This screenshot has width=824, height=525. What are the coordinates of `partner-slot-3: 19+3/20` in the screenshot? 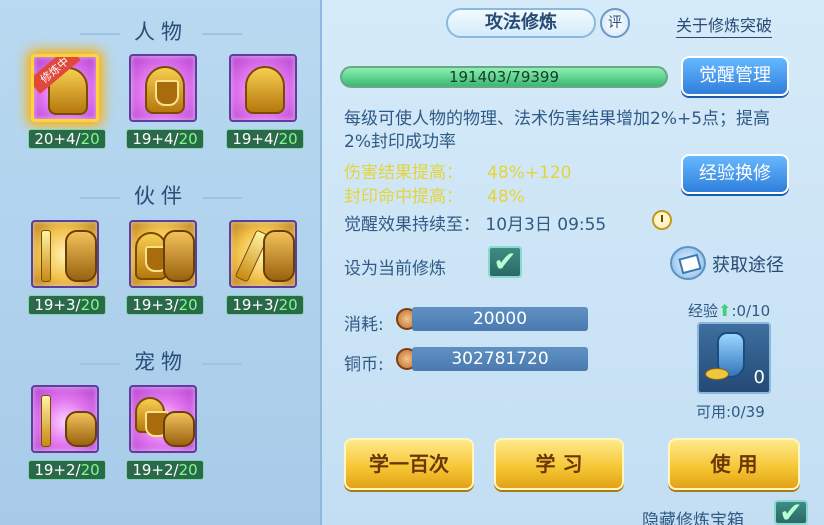 It's located at (265, 270).